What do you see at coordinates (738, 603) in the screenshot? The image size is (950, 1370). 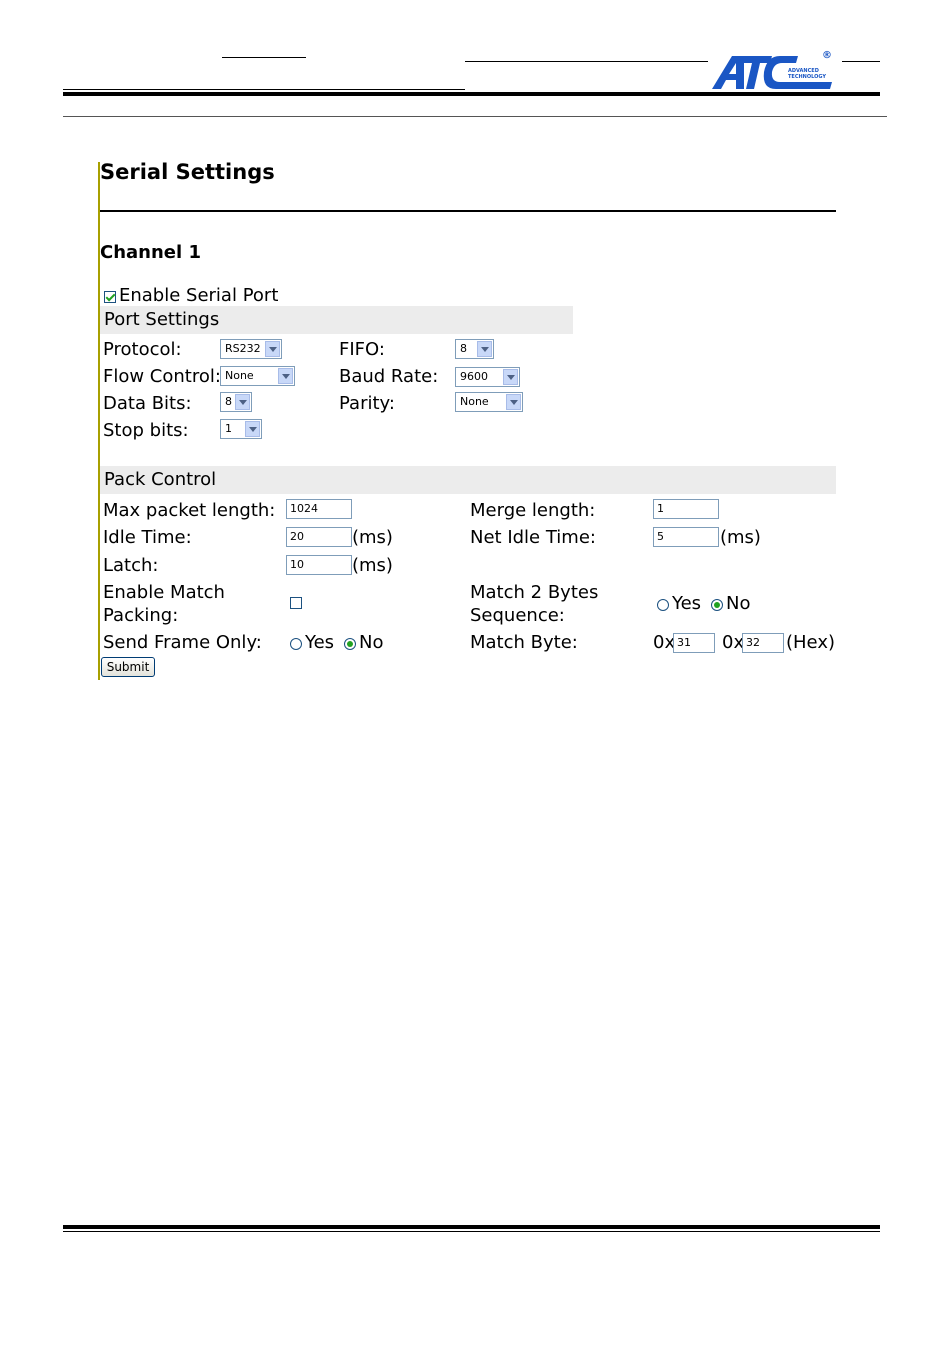 I see `match-2-bytes-no-label: No` at bounding box center [738, 603].